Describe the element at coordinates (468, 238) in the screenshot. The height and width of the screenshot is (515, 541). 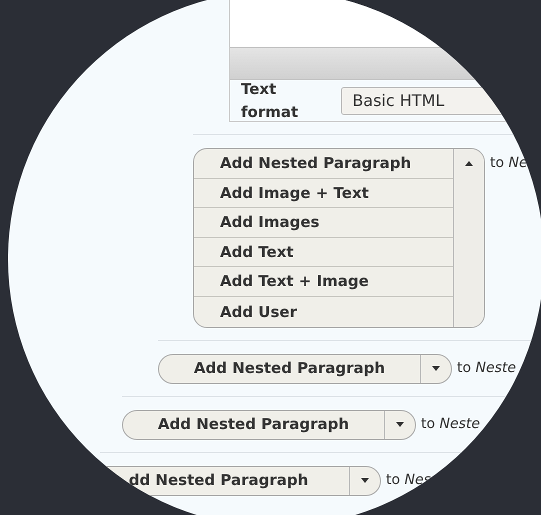
I see `dropdown-toggle` at that location.